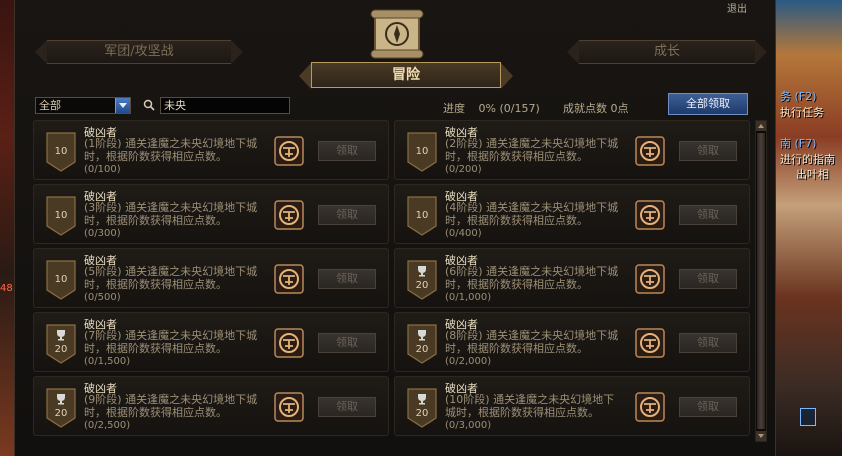 The height and width of the screenshot is (456, 842). Describe the element at coordinates (102, 297) in the screenshot. I see `achievement-progress: (0/500)` at that location.